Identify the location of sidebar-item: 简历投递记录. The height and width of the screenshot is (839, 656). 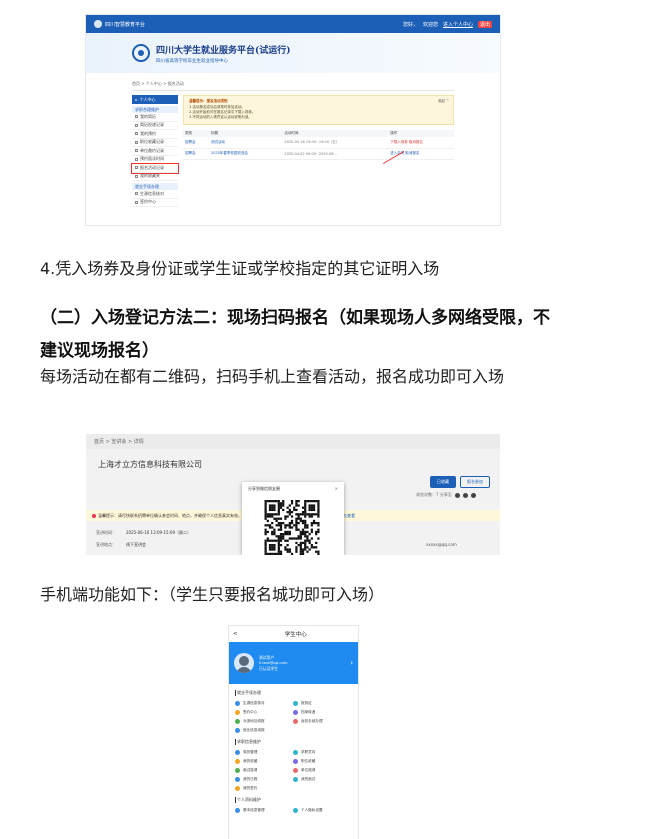
(155, 126).